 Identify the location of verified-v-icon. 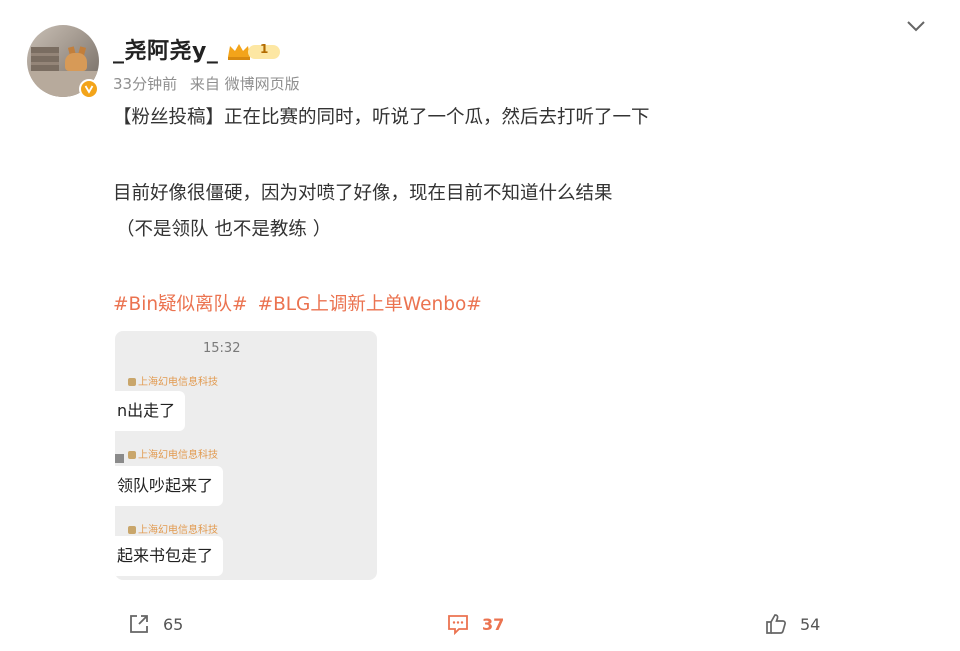
(89, 89).